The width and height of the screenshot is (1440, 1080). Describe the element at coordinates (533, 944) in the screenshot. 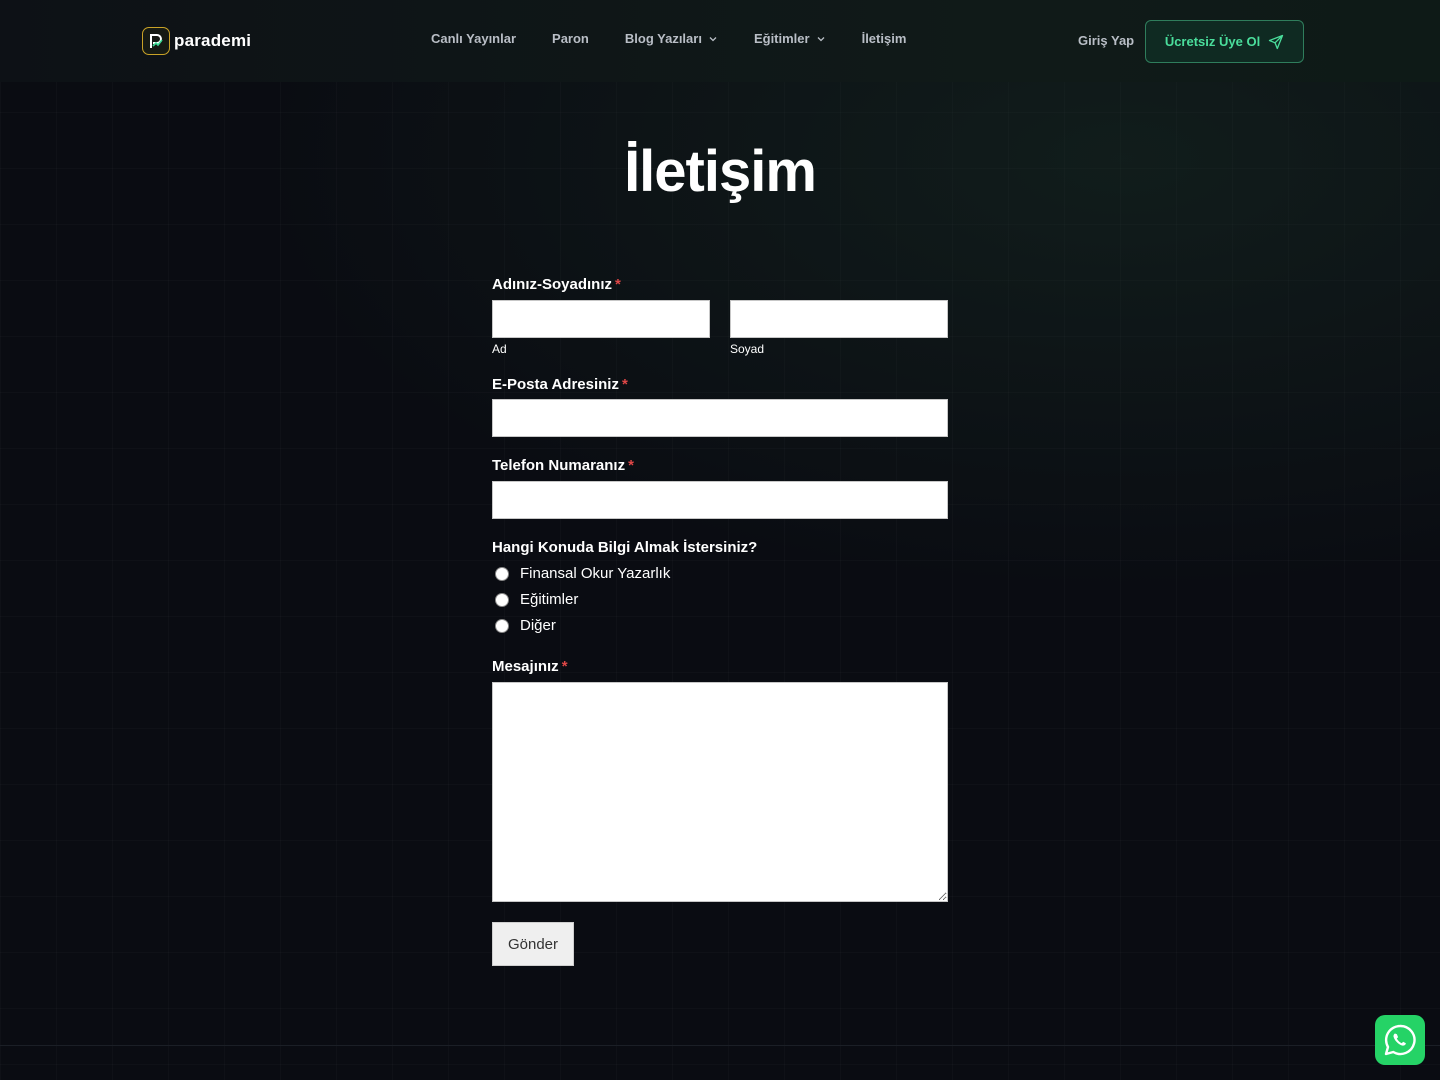

I see `submit-button: Gönder` at that location.